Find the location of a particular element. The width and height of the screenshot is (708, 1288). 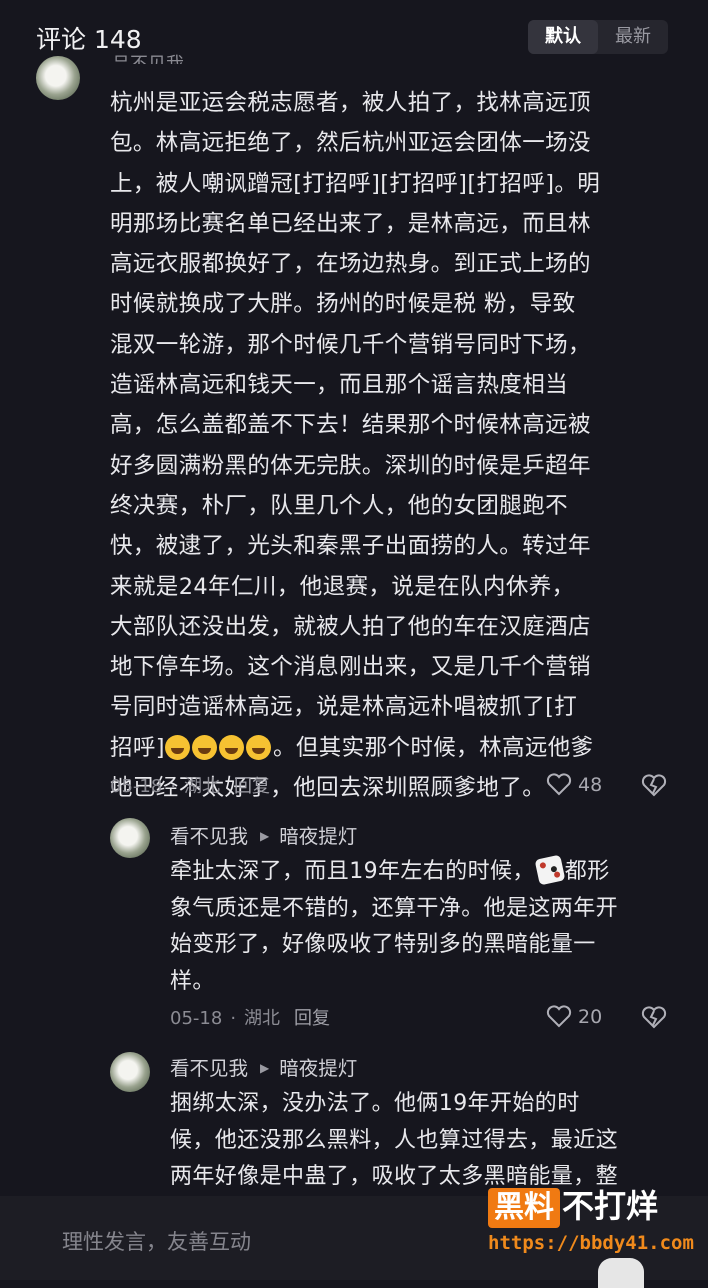

comment-line: 号同时造谣林高远，说是林高远朴唱被抓了[打 is located at coordinates (344, 707).